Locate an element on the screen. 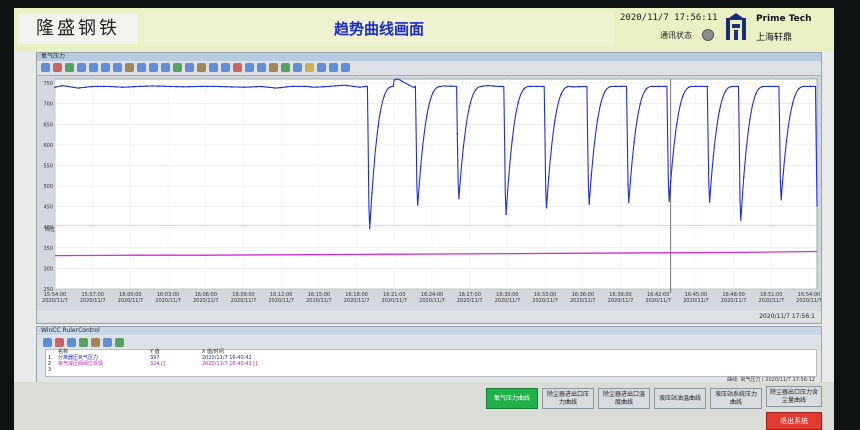 Image resolution: width=860 pixels, height=430 pixels. y-tick-label: 450 is located at coordinates (48, 208).